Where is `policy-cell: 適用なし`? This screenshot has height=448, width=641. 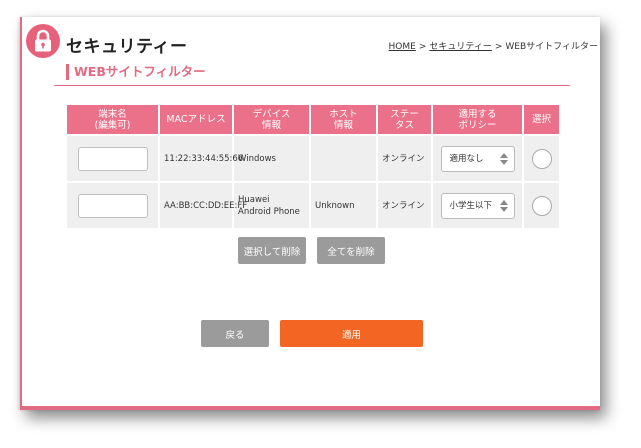
policy-cell: 適用なし is located at coordinates (477, 158).